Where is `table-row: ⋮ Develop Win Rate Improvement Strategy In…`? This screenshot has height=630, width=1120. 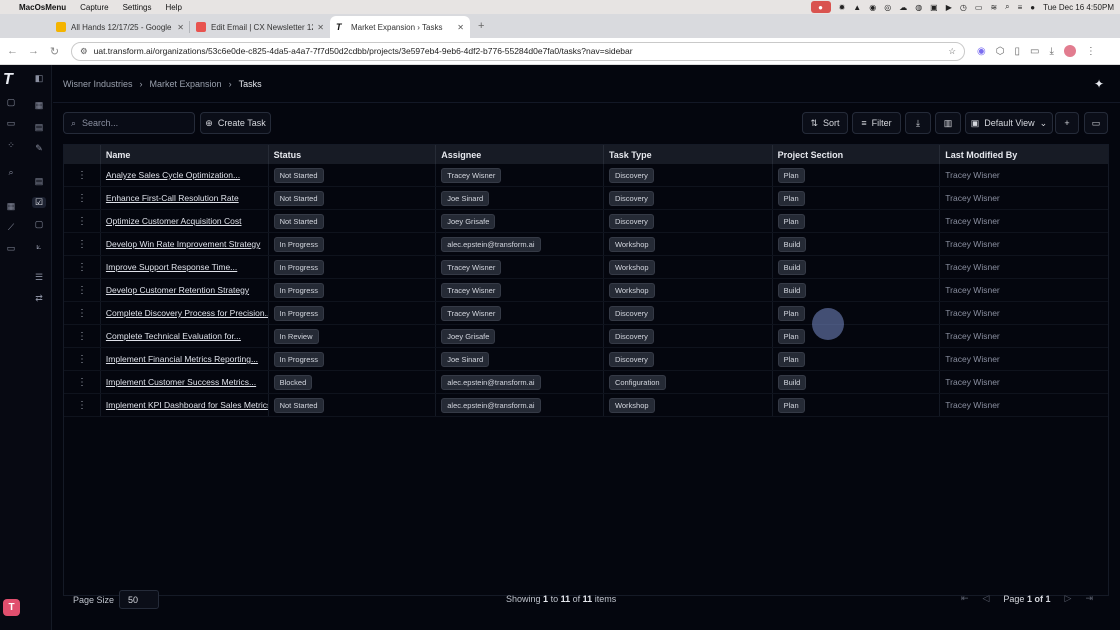 table-row: ⋮ Develop Win Rate Improvement Strategy In… is located at coordinates (586, 244).